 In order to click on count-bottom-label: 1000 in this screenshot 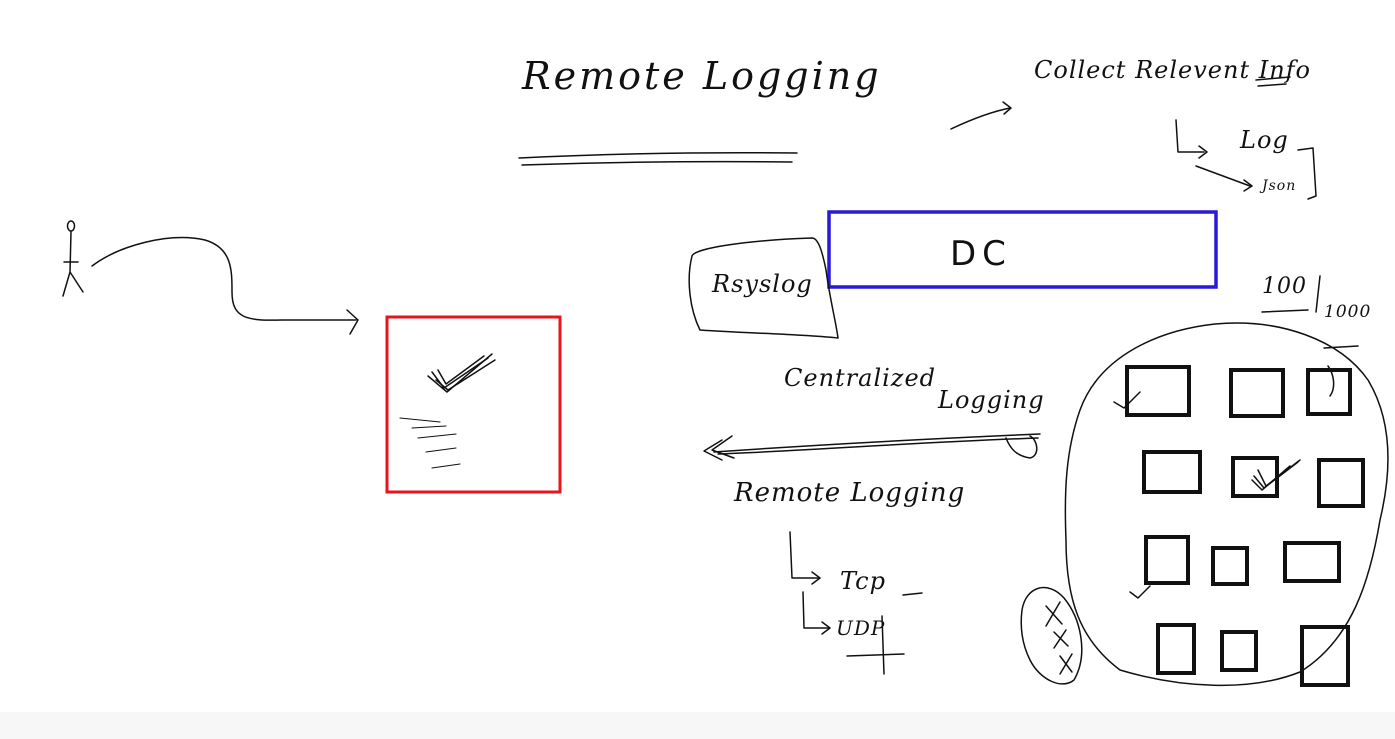, I will do `click(1348, 312)`.